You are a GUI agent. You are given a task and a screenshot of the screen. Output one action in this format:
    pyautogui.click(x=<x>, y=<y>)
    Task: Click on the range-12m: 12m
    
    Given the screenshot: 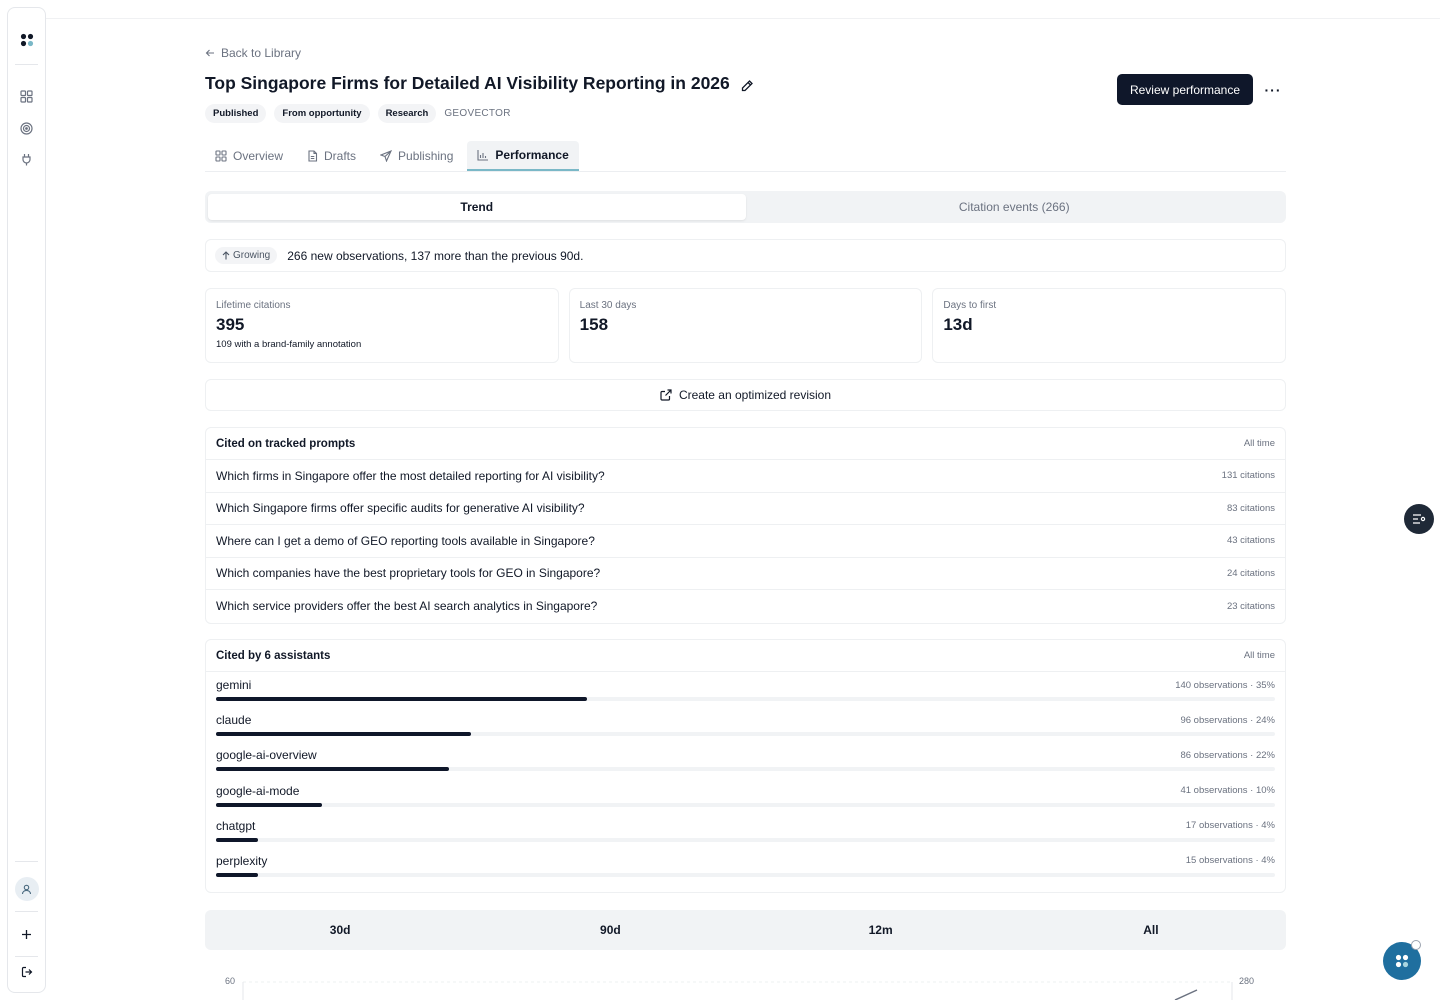 What is the action you would take?
    pyautogui.click(x=881, y=930)
    